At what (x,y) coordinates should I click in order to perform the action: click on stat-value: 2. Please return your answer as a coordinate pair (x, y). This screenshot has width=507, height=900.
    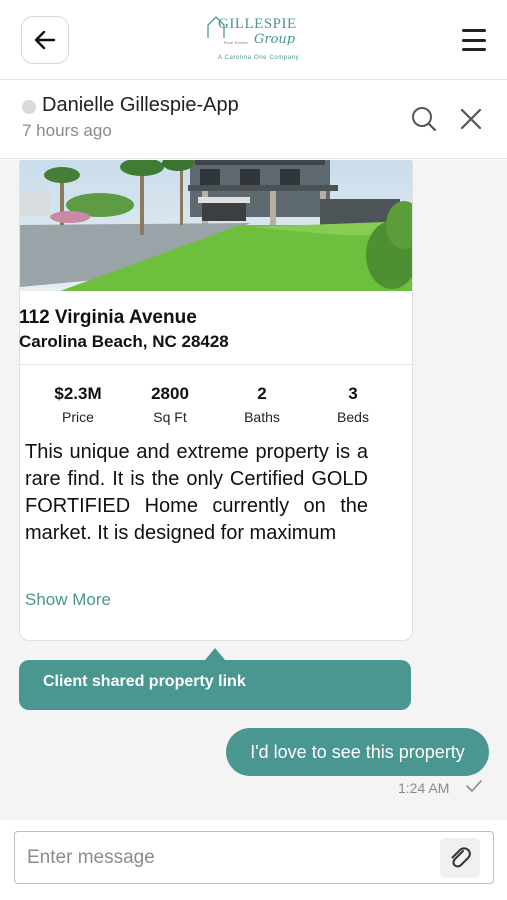
    Looking at the image, I should click on (262, 393).